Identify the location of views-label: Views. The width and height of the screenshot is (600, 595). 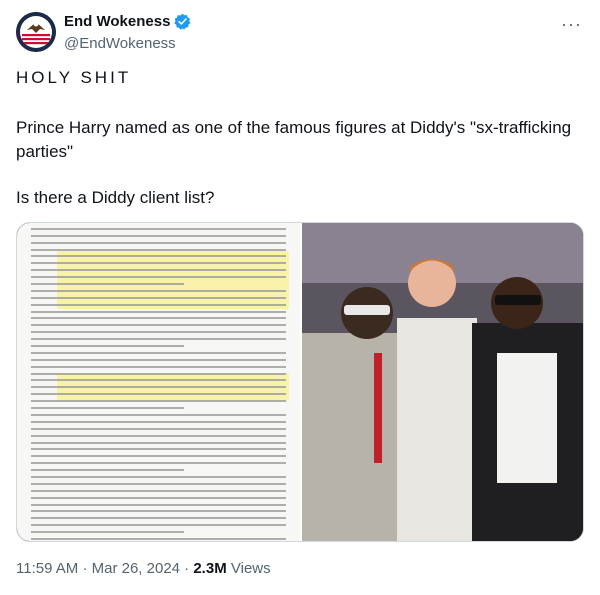
(250, 568).